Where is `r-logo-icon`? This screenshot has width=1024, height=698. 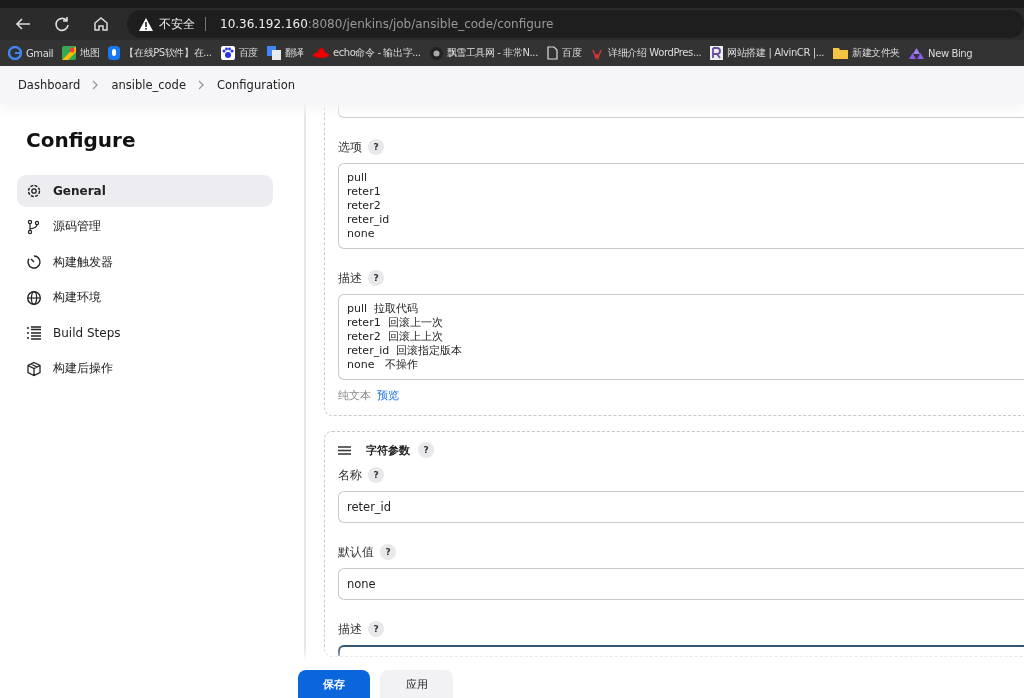
r-logo-icon is located at coordinates (717, 53).